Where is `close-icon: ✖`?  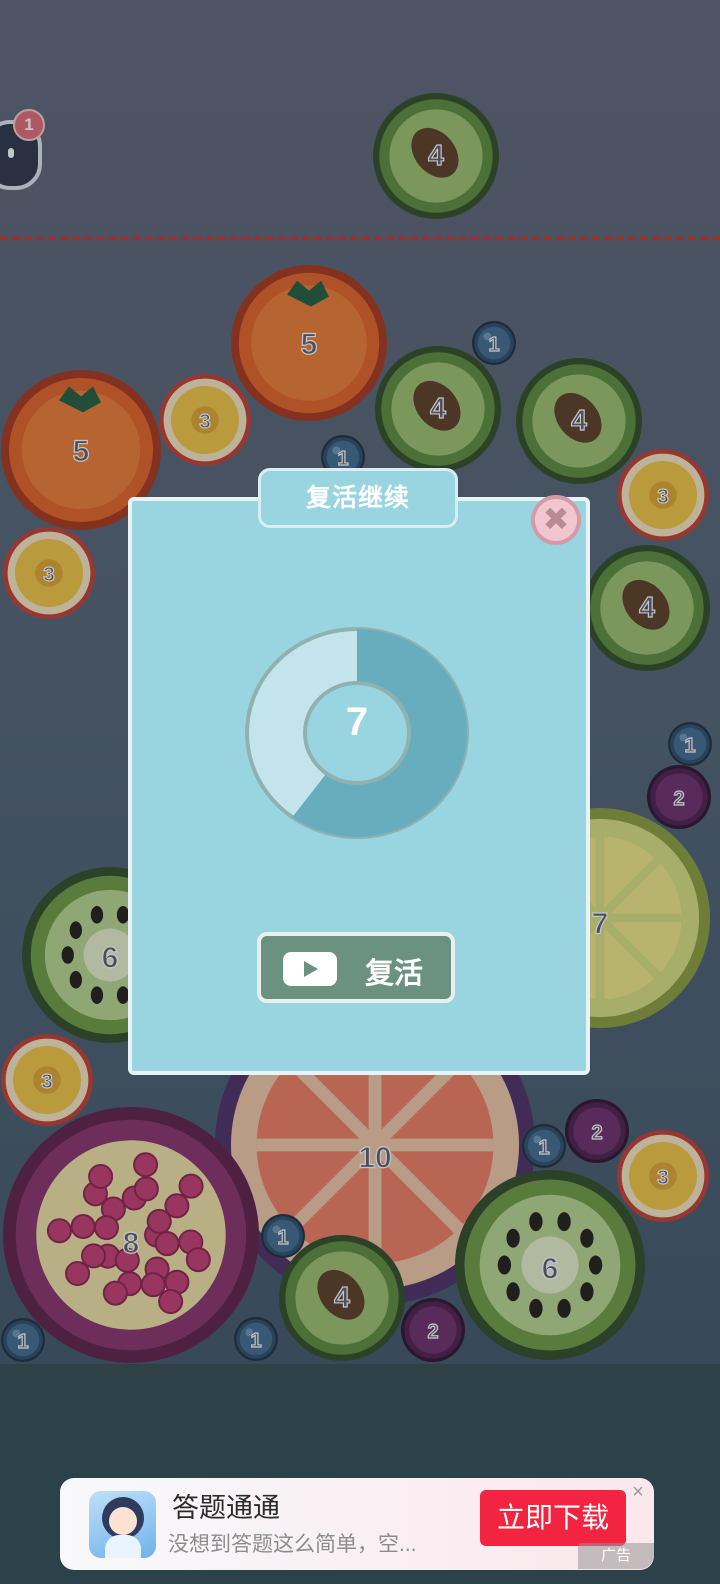
close-icon: ✖ is located at coordinates (556, 520).